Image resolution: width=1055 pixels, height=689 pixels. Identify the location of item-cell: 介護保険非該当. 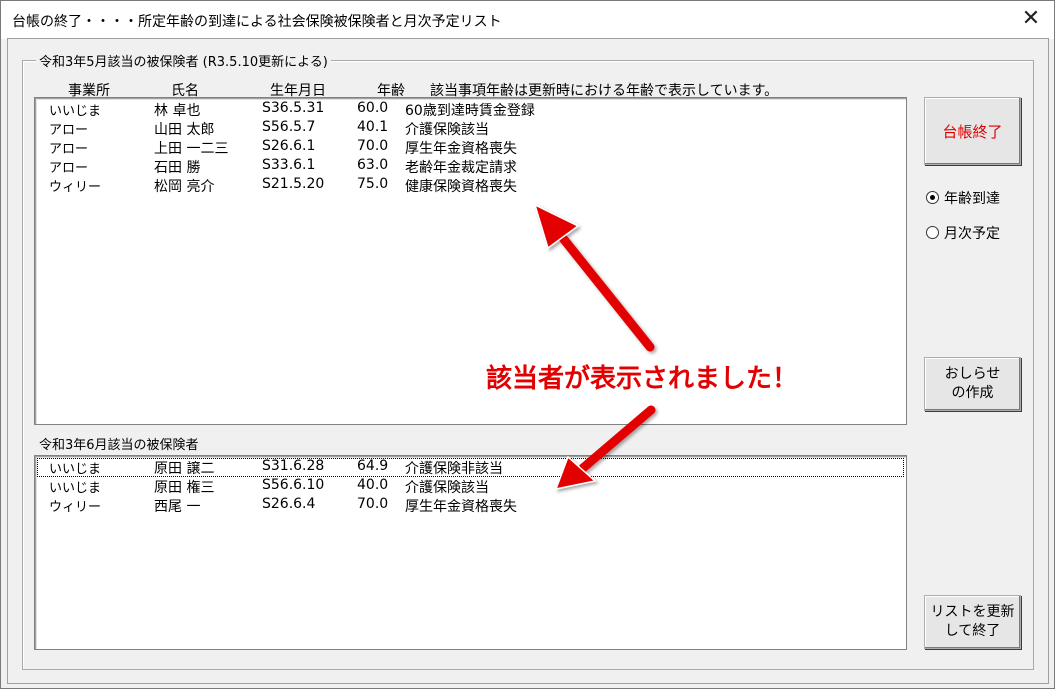
(454, 469).